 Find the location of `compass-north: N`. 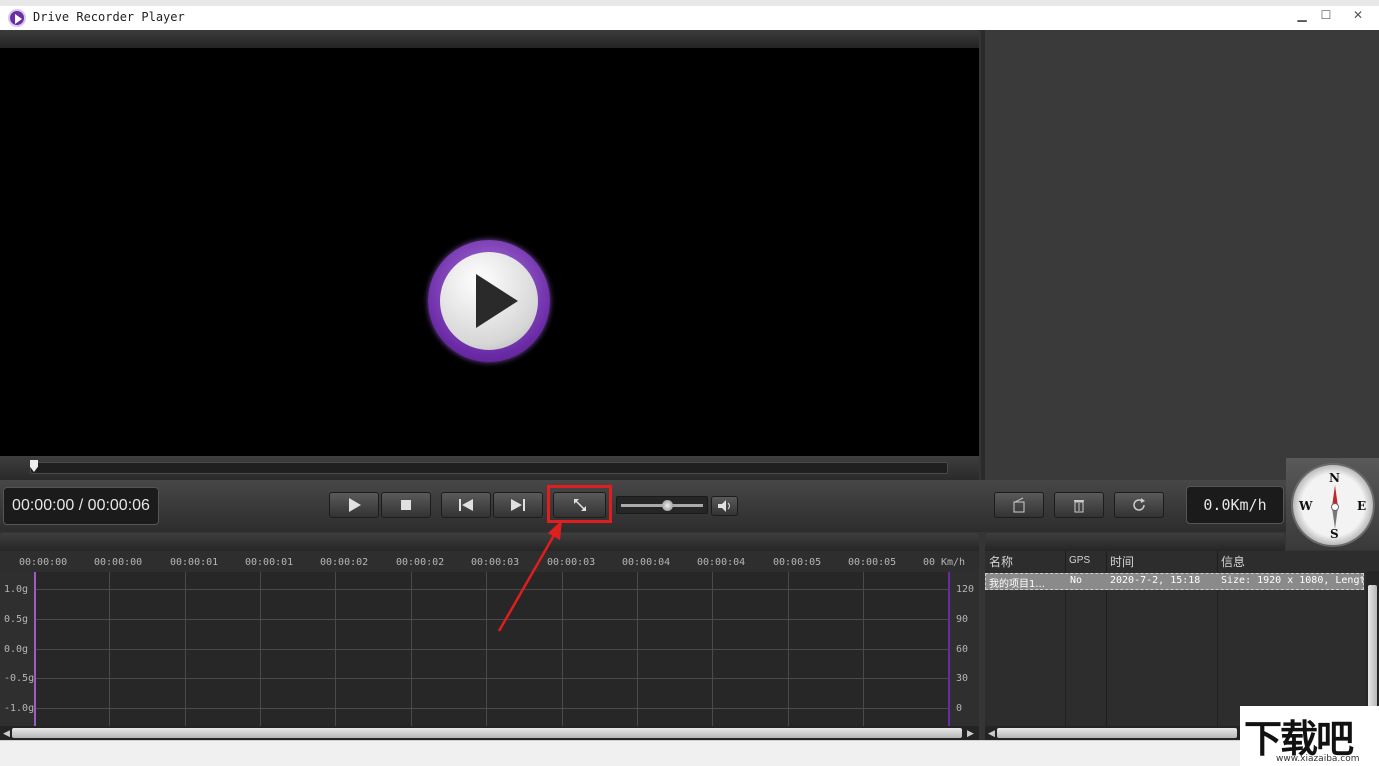

compass-north: N is located at coordinates (1334, 478).